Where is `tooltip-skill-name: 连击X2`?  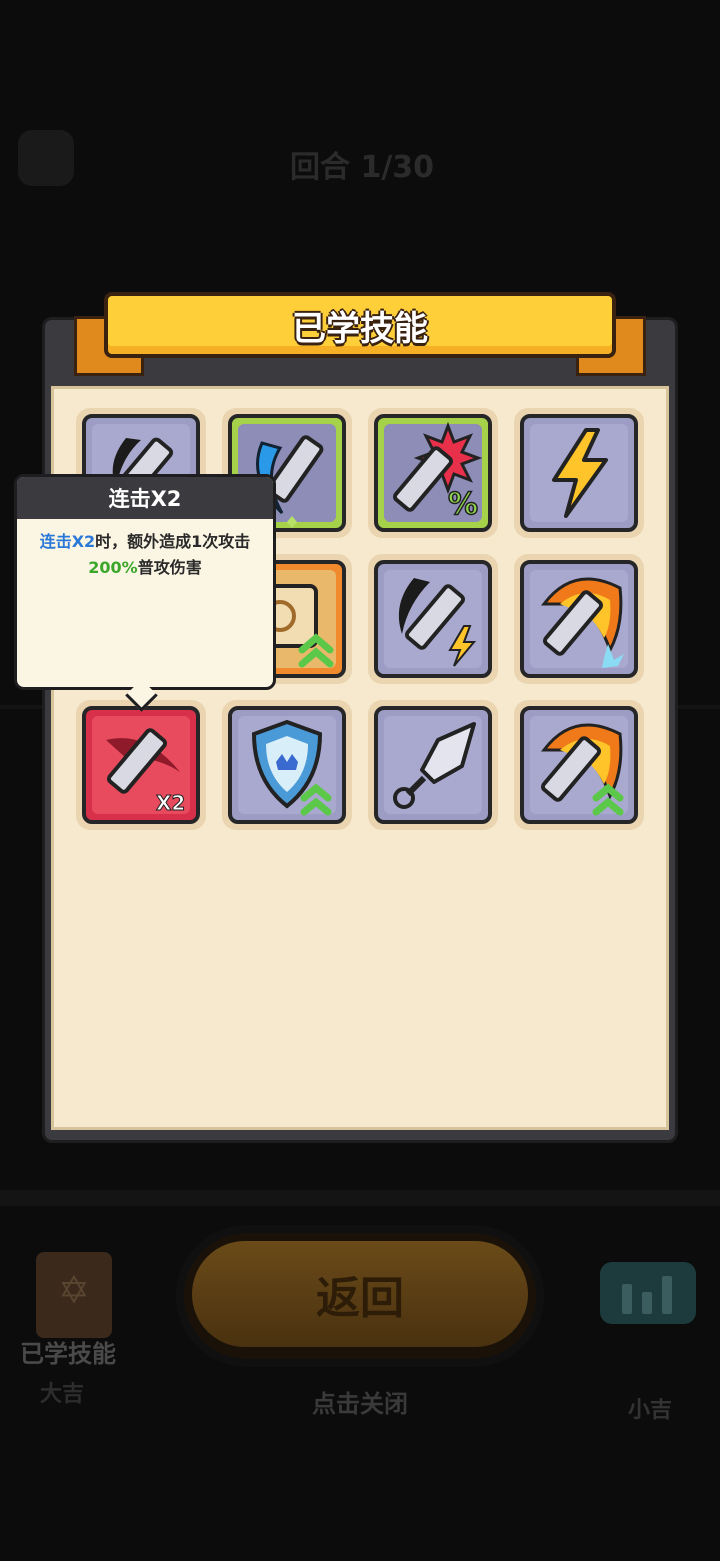 tooltip-skill-name: 连击X2 is located at coordinates (67, 541).